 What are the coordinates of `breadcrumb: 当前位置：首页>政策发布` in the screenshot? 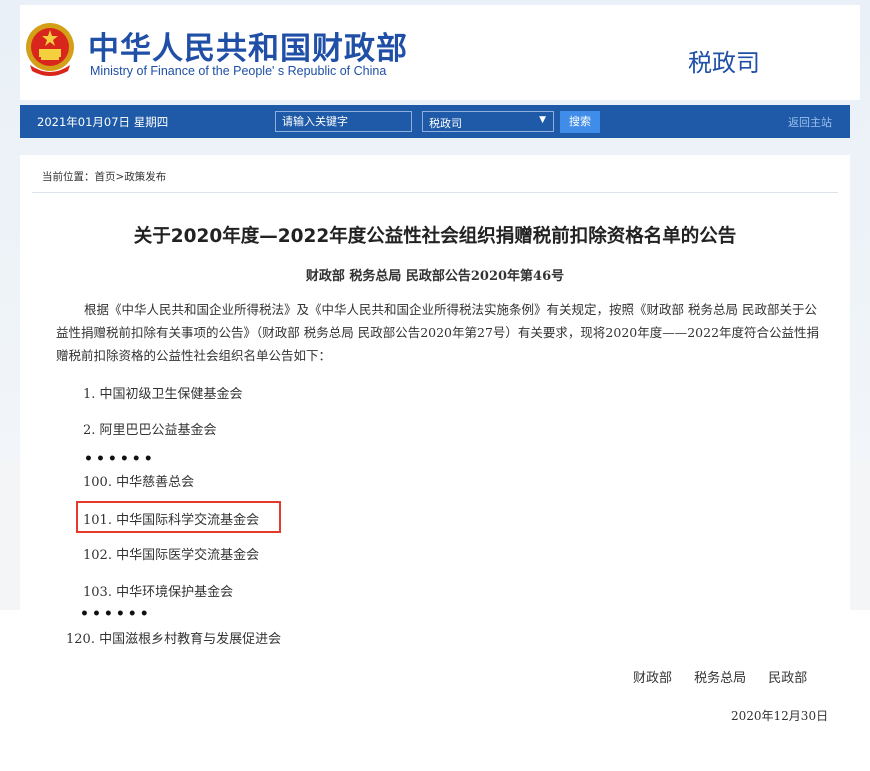 It's located at (104, 176).